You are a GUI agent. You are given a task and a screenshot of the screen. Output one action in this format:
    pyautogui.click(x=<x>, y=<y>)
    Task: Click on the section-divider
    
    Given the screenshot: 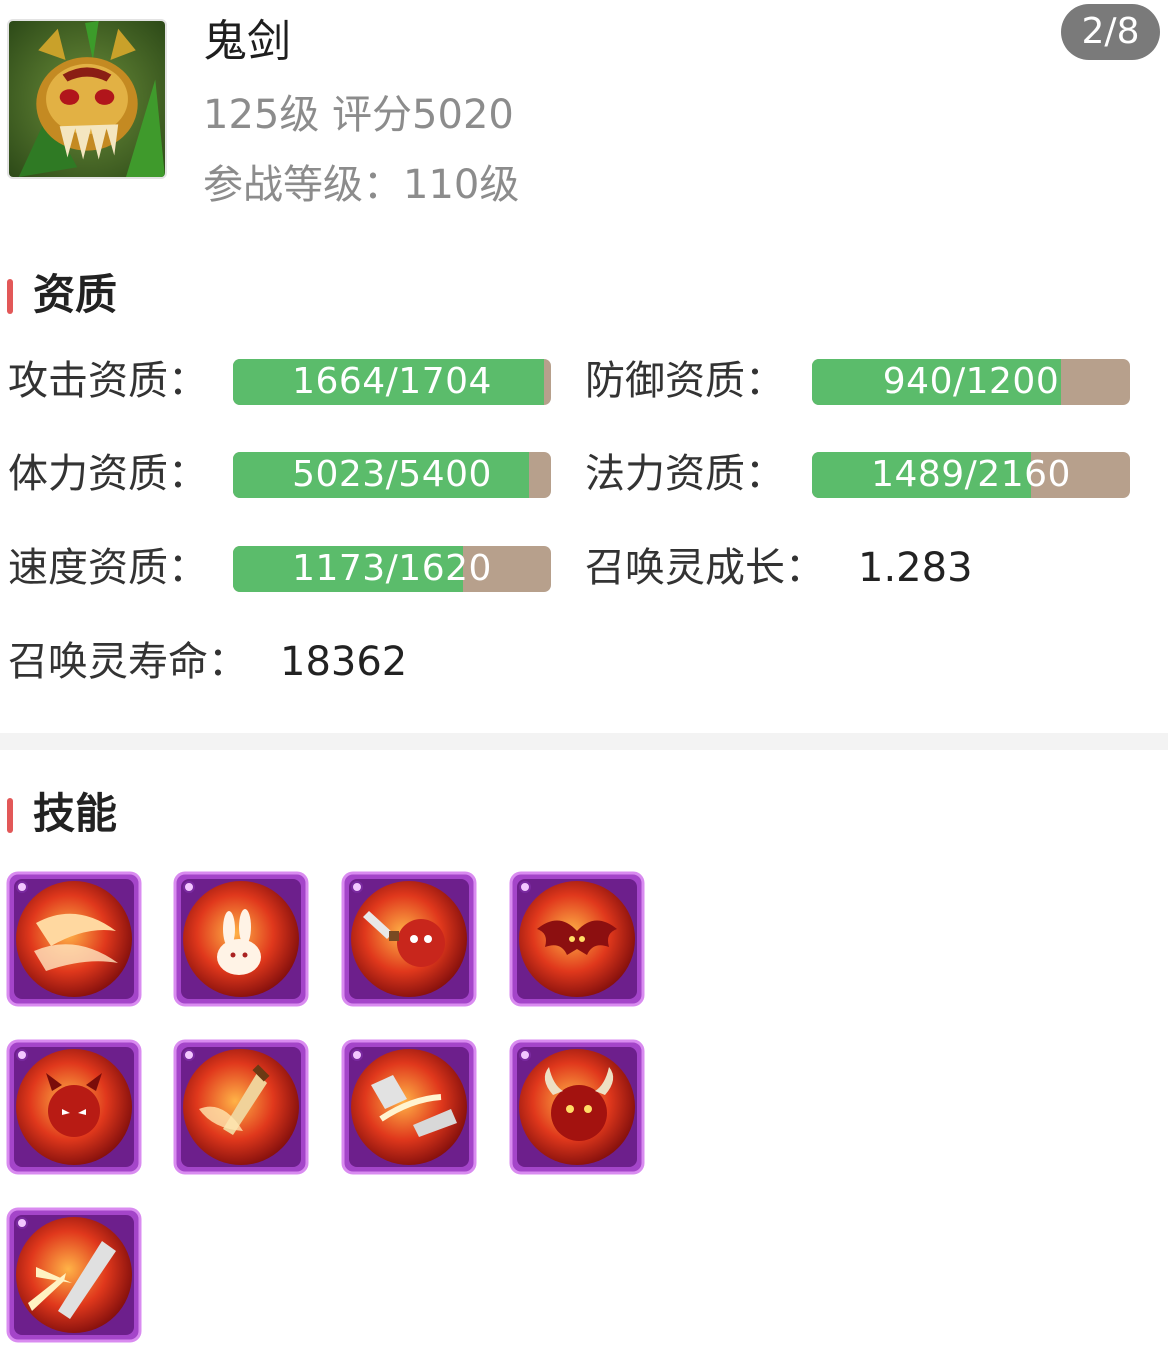 What is the action you would take?
    pyautogui.click(x=584, y=741)
    